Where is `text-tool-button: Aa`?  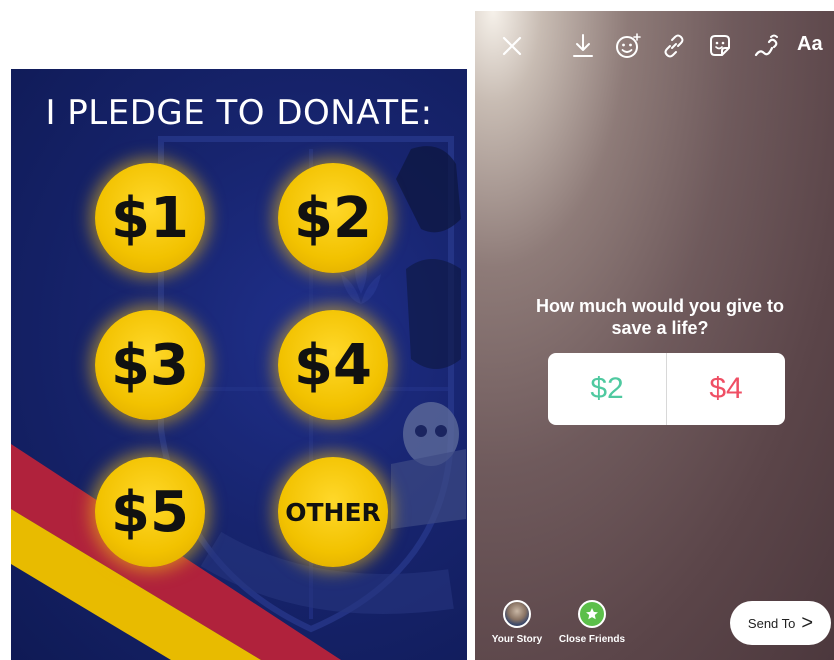 text-tool-button: Aa is located at coordinates (810, 44).